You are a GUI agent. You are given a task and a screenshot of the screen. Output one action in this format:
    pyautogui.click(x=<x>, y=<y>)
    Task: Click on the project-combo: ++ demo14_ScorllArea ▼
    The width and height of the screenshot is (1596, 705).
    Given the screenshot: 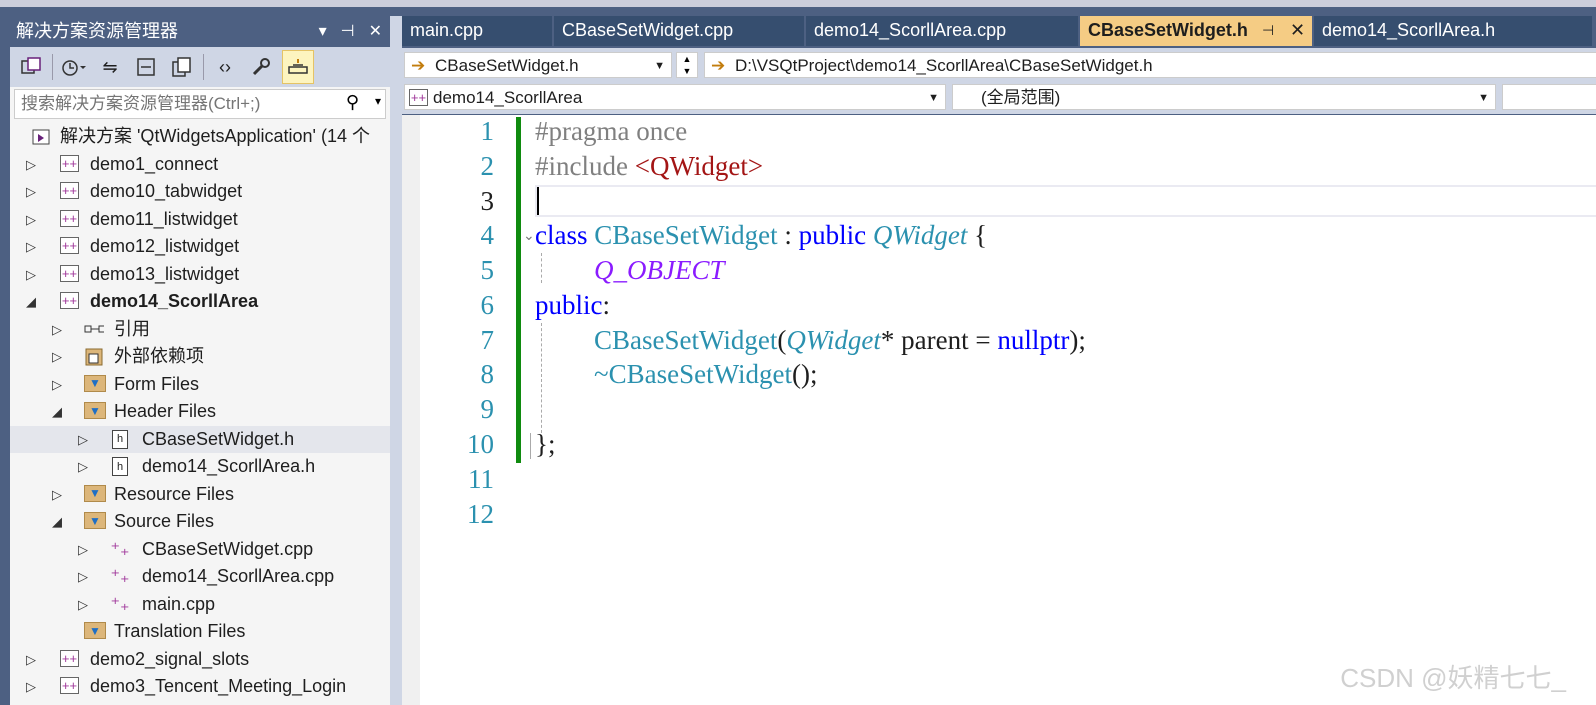 What is the action you would take?
    pyautogui.click(x=675, y=97)
    